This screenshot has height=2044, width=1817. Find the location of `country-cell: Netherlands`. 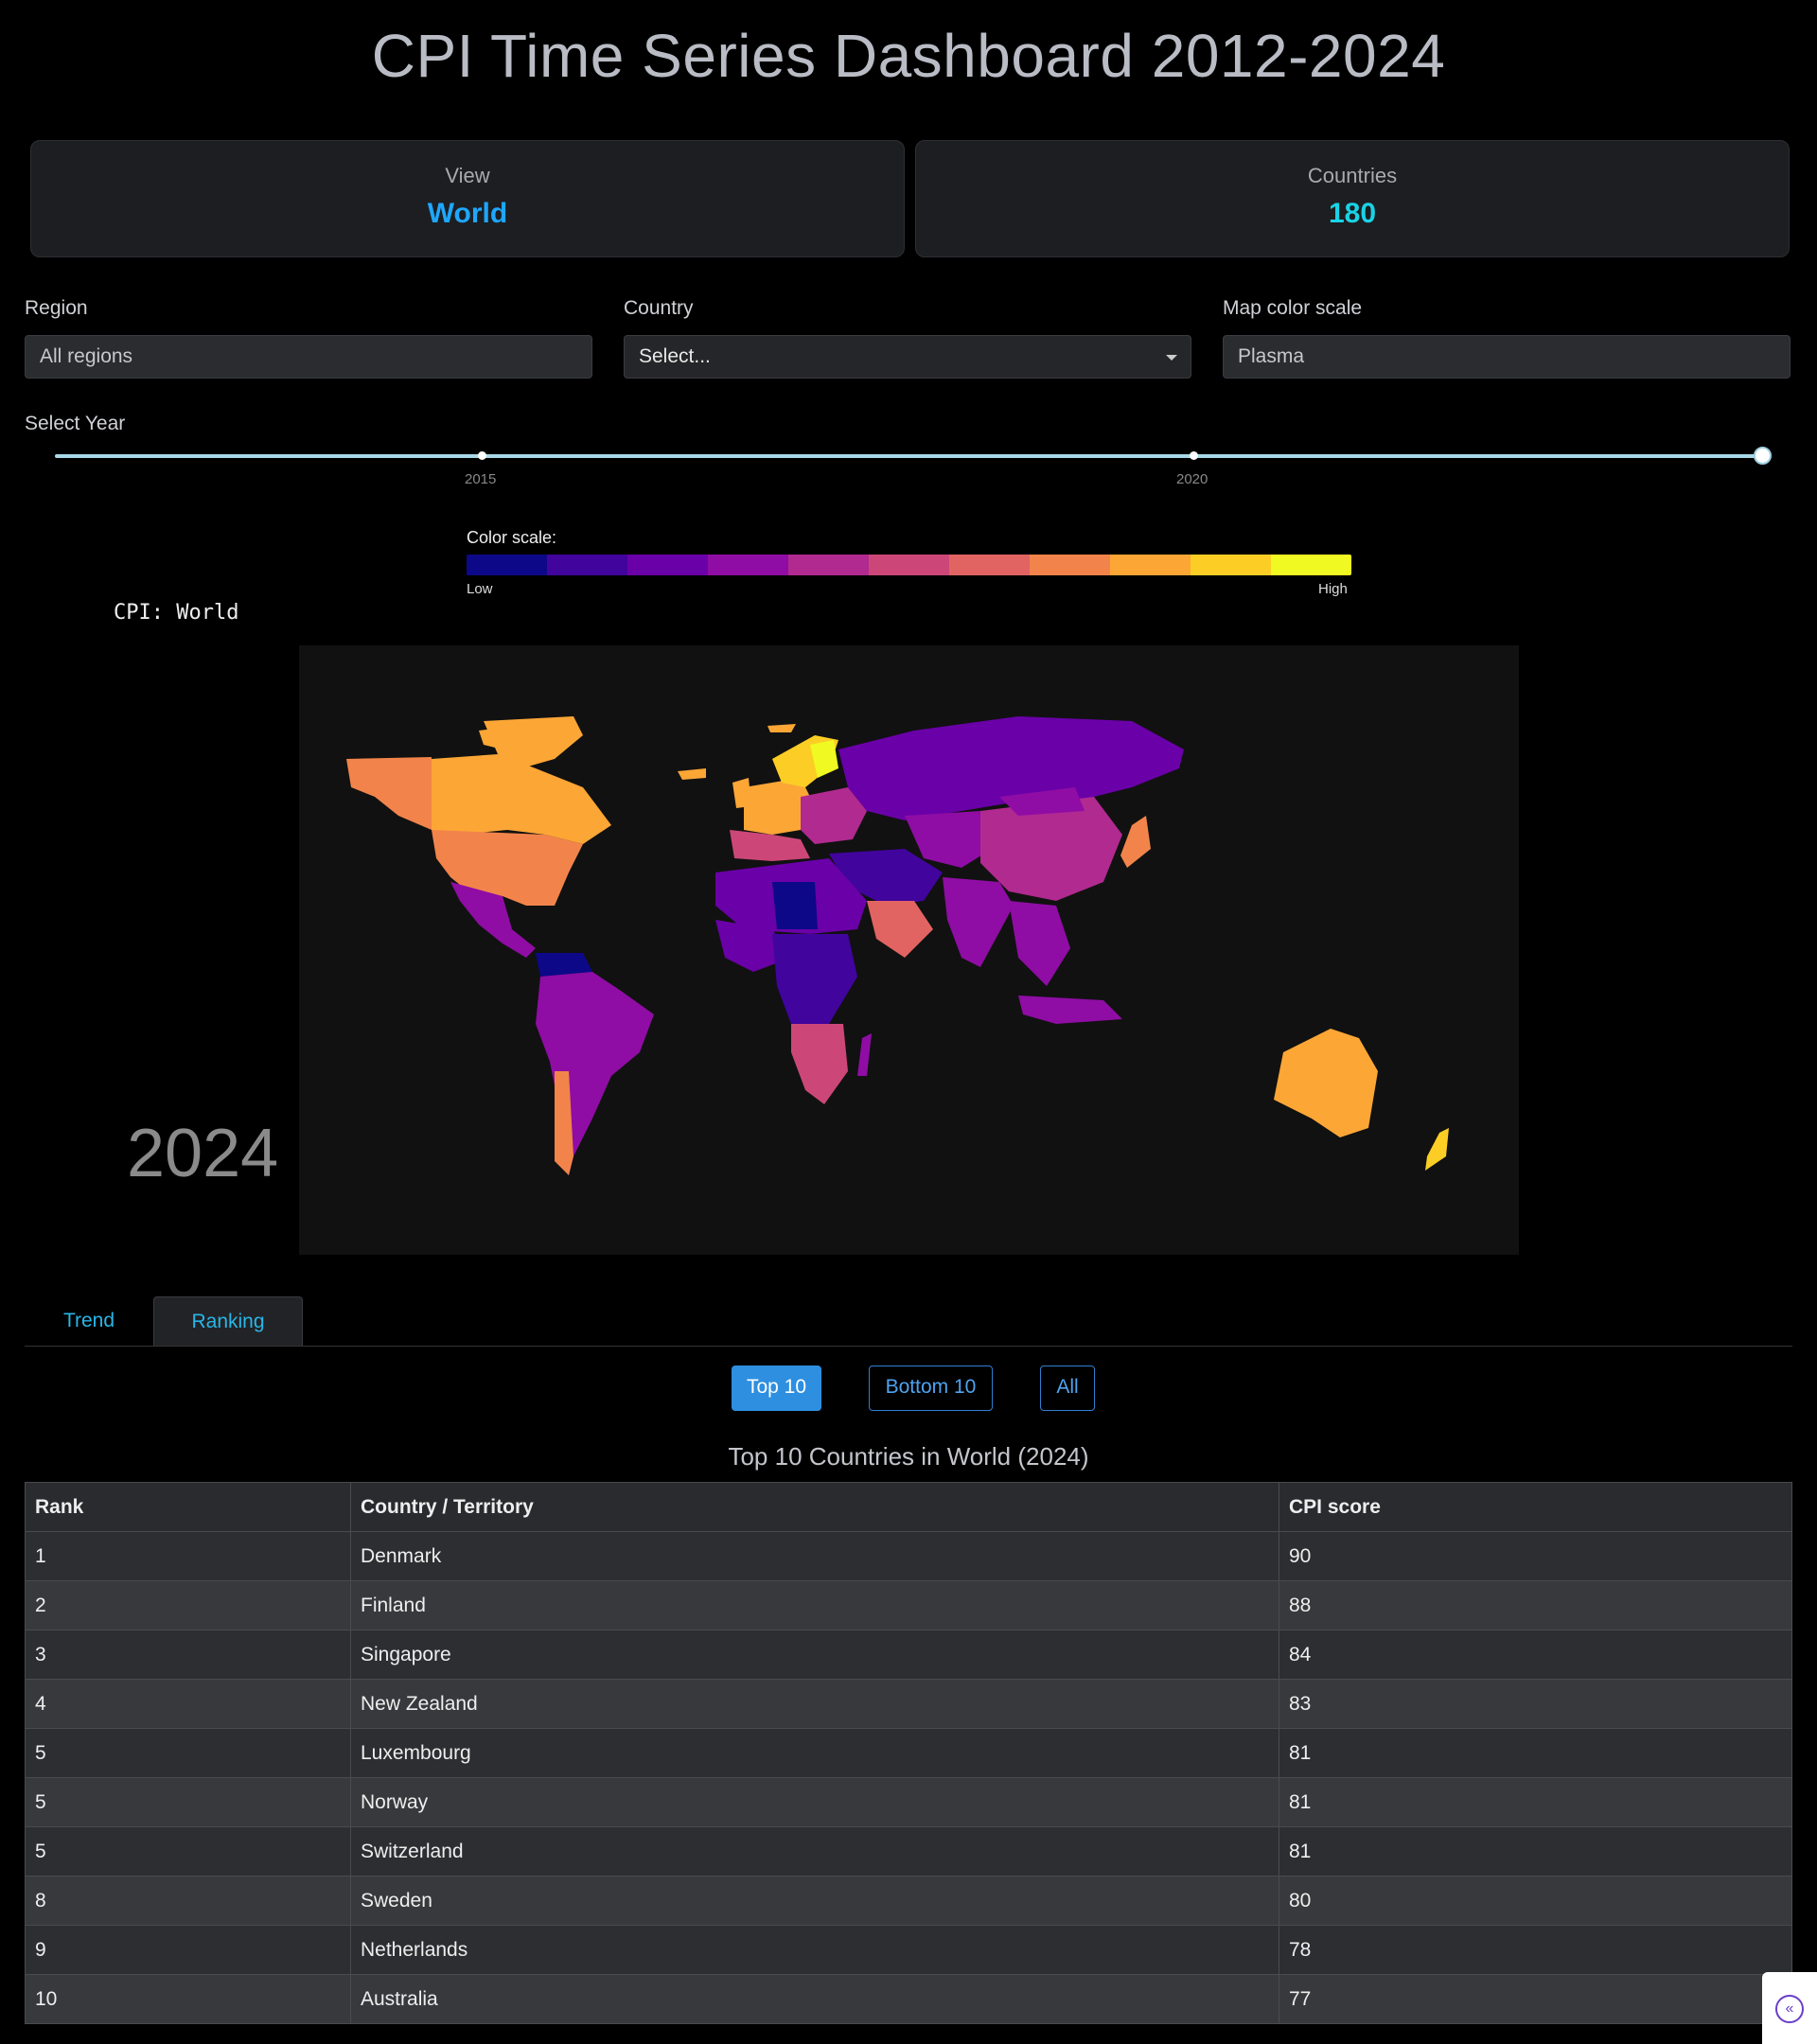

country-cell: Netherlands is located at coordinates (814, 1950).